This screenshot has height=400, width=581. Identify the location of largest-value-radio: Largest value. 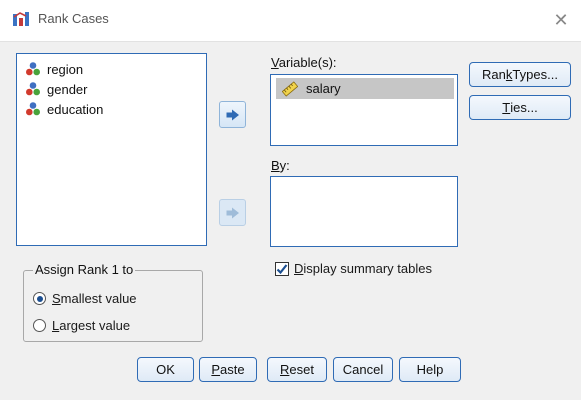
(81, 325).